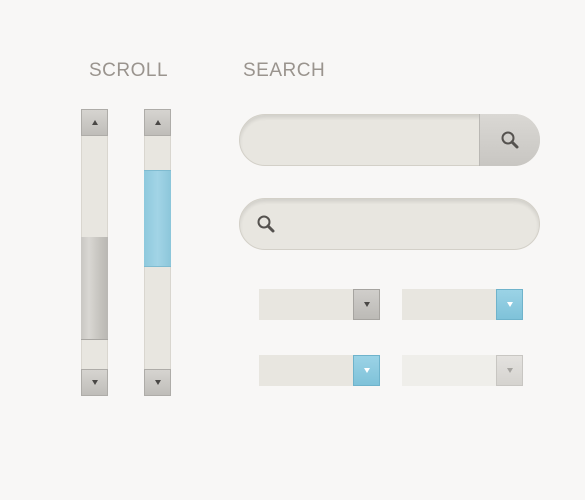 This screenshot has width=585, height=500. I want to click on search-field-with-button, so click(389, 140).